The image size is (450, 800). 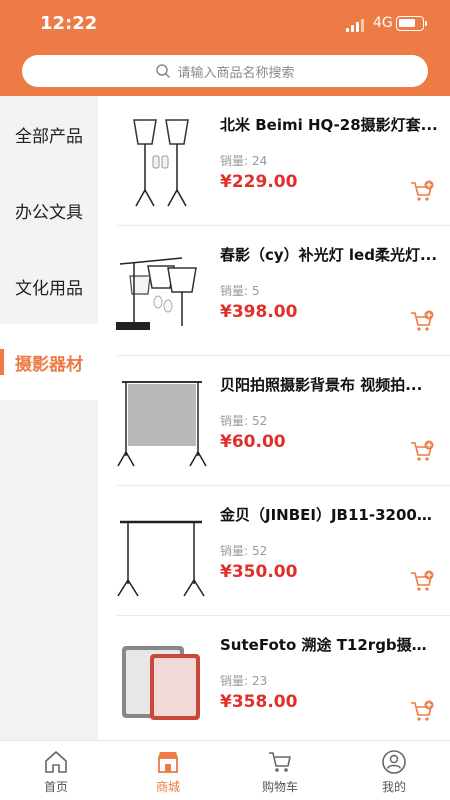 I want to click on signal-icon, so click(x=356, y=25).